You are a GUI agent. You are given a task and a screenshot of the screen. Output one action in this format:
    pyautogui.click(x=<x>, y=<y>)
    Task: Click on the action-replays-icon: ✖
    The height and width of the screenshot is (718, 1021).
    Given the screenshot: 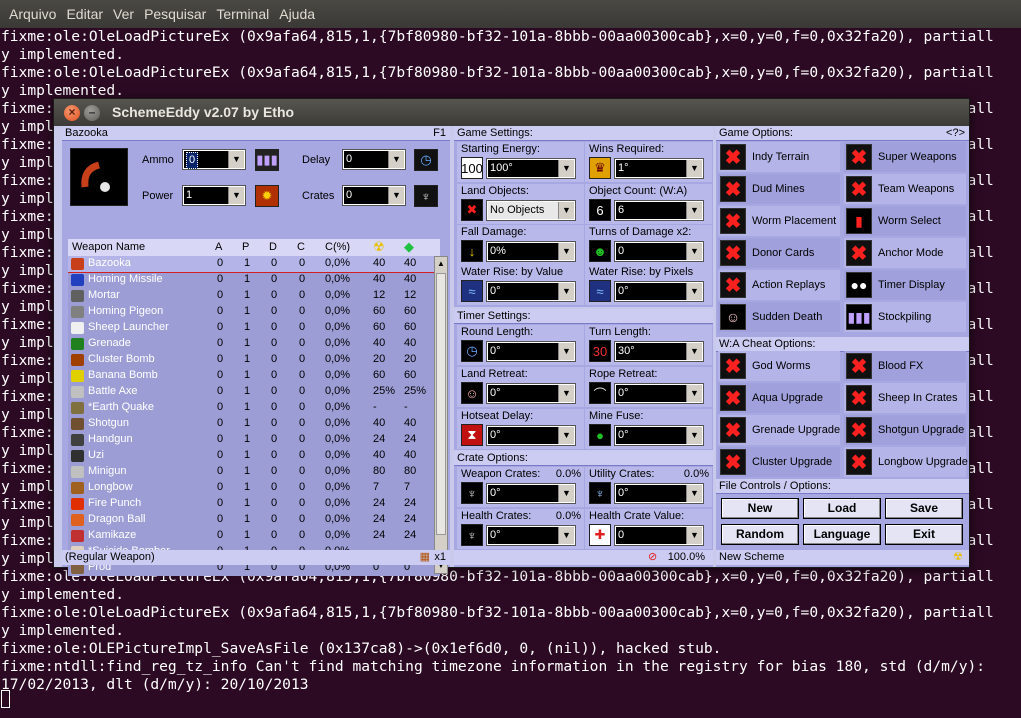 What is the action you would take?
    pyautogui.click(x=733, y=285)
    